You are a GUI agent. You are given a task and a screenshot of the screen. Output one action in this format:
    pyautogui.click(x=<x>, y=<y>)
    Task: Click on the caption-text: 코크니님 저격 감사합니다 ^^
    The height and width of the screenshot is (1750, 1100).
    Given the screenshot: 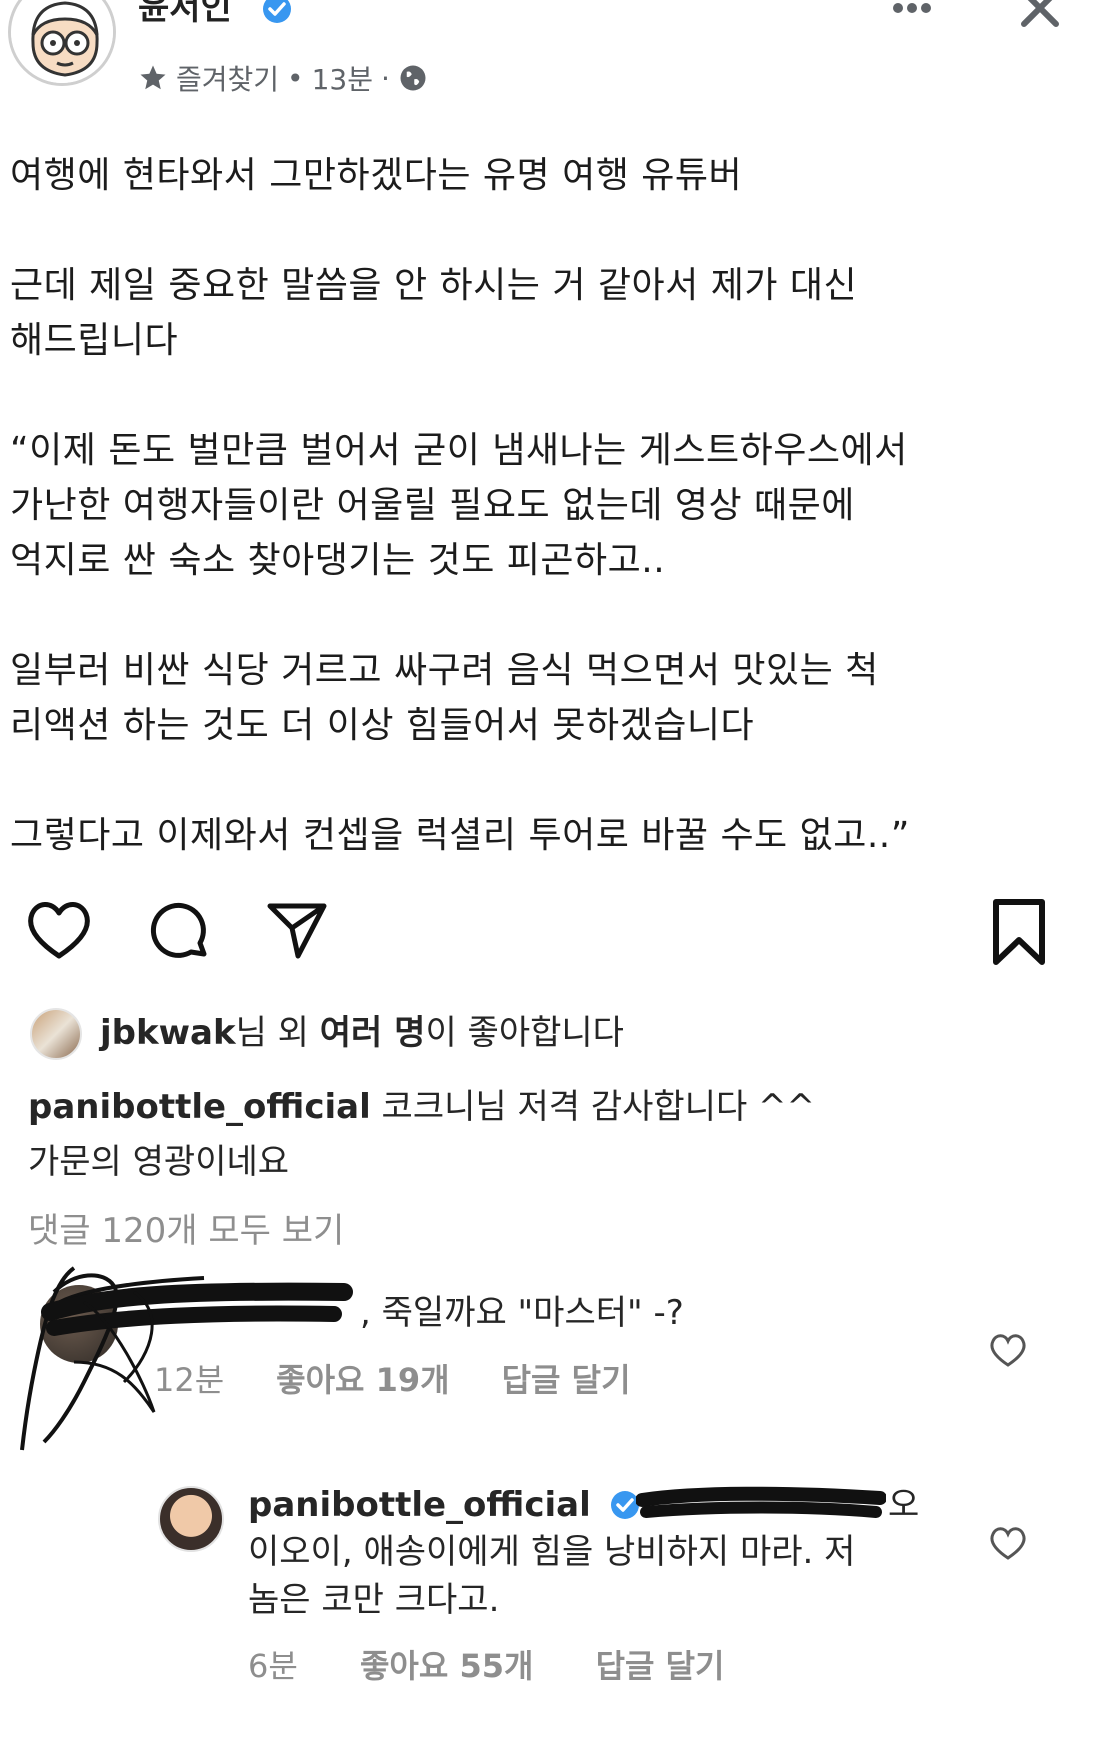 What is the action you would take?
    pyautogui.click(x=593, y=1107)
    